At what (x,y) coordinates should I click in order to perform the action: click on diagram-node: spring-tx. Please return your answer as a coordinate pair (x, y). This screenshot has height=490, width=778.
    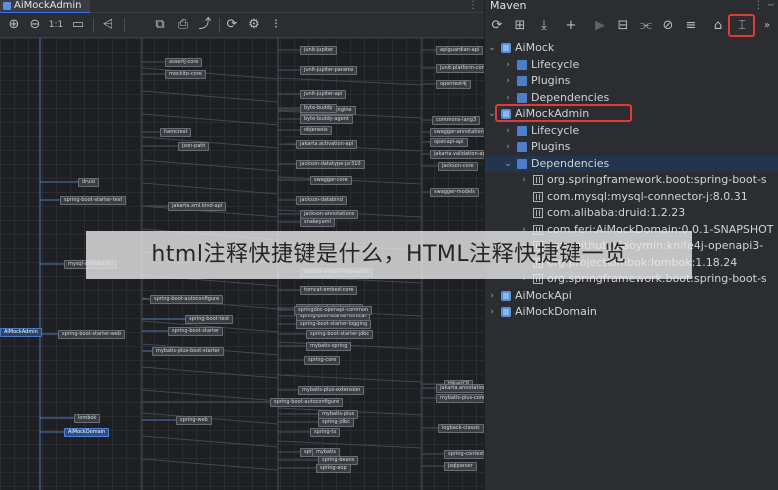
    Looking at the image, I should click on (325, 432).